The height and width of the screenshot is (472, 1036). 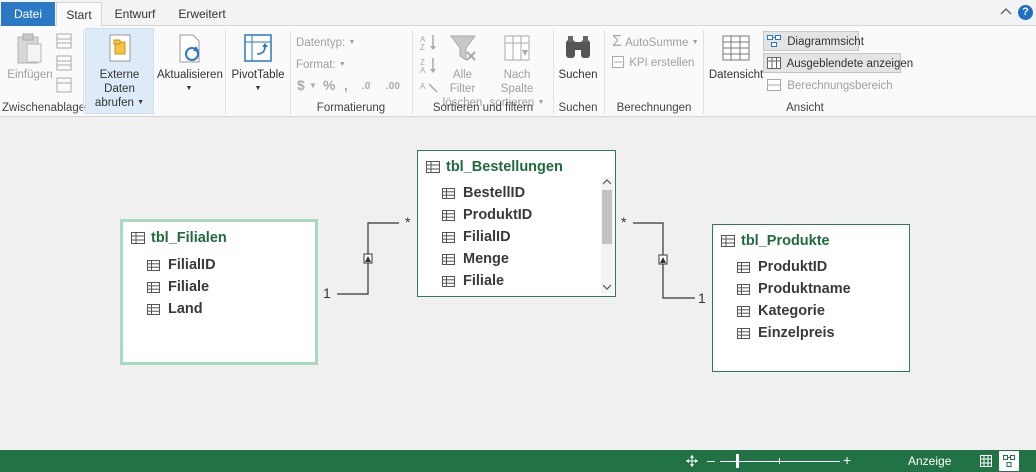 I want to click on tab-erweitert: Erweitert, so click(x=202, y=14).